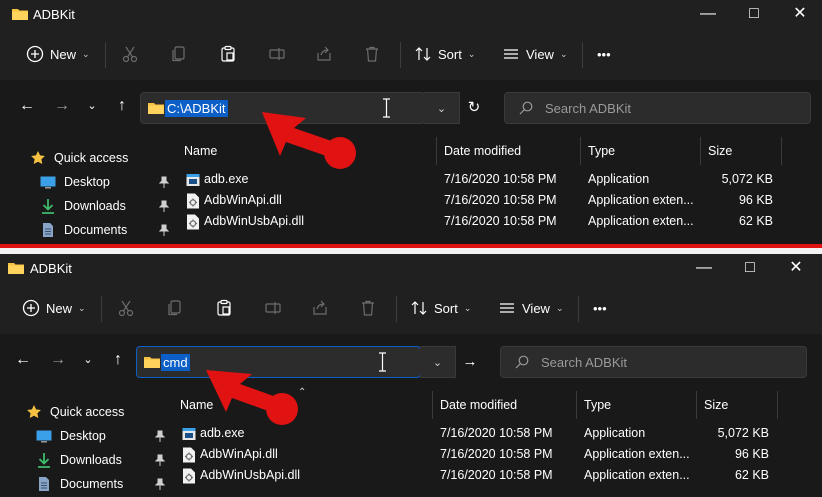 This screenshot has width=822, height=497. I want to click on go-arrow-icon: →, so click(470, 362).